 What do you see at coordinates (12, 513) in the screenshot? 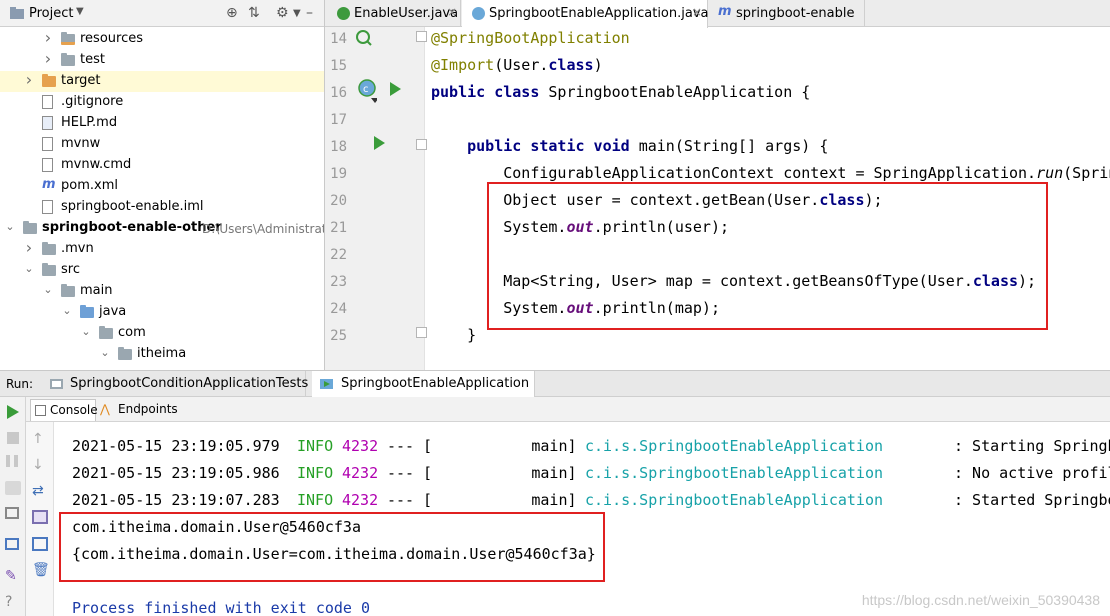
I see `exit-icon` at bounding box center [12, 513].